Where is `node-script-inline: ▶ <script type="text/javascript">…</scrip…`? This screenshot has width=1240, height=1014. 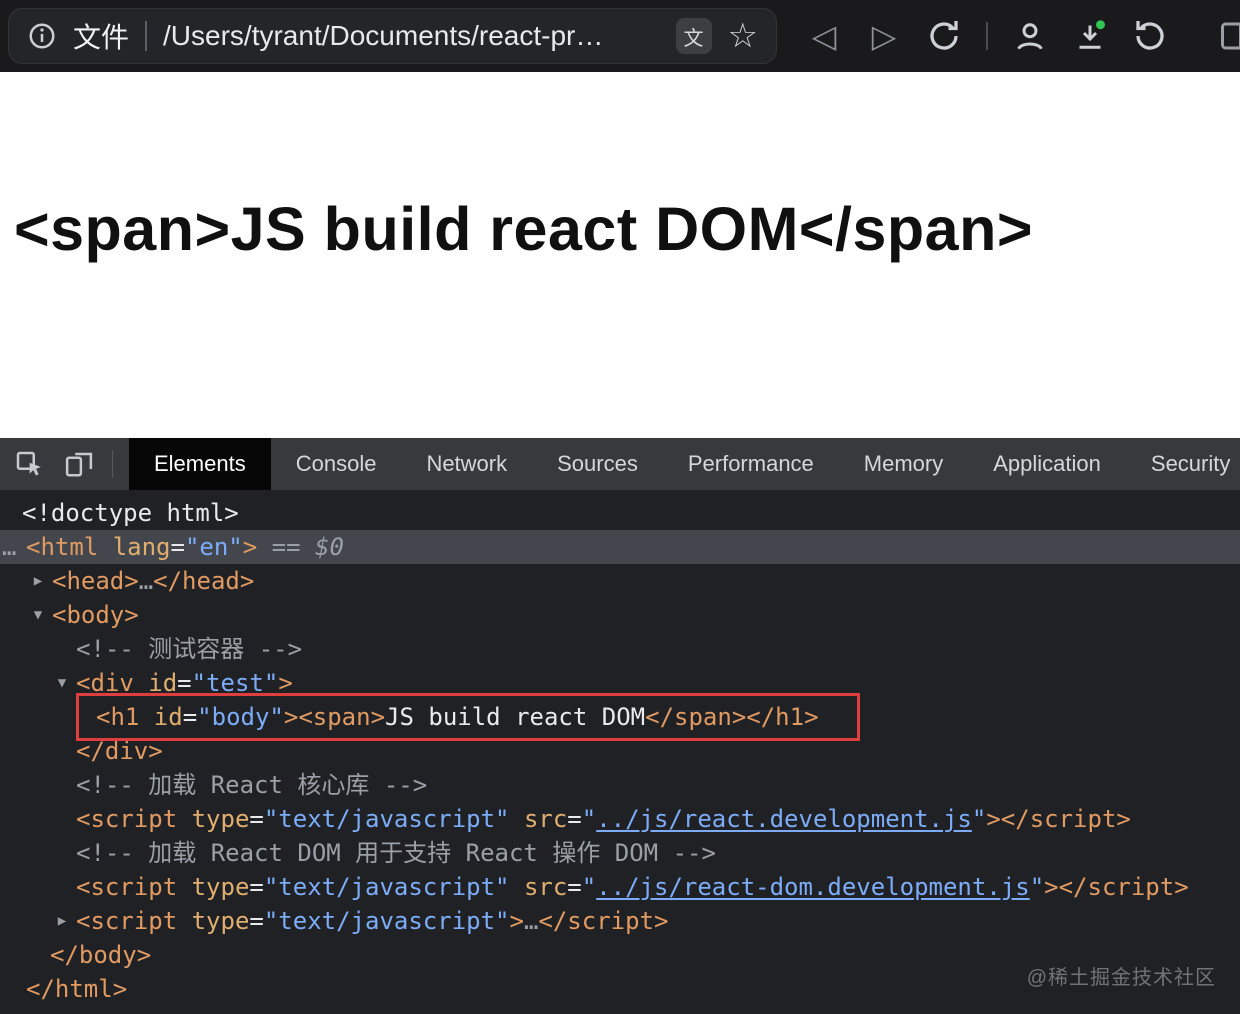 node-script-inline: ▶ <script type="text/javascript">…</scrip… is located at coordinates (620, 921).